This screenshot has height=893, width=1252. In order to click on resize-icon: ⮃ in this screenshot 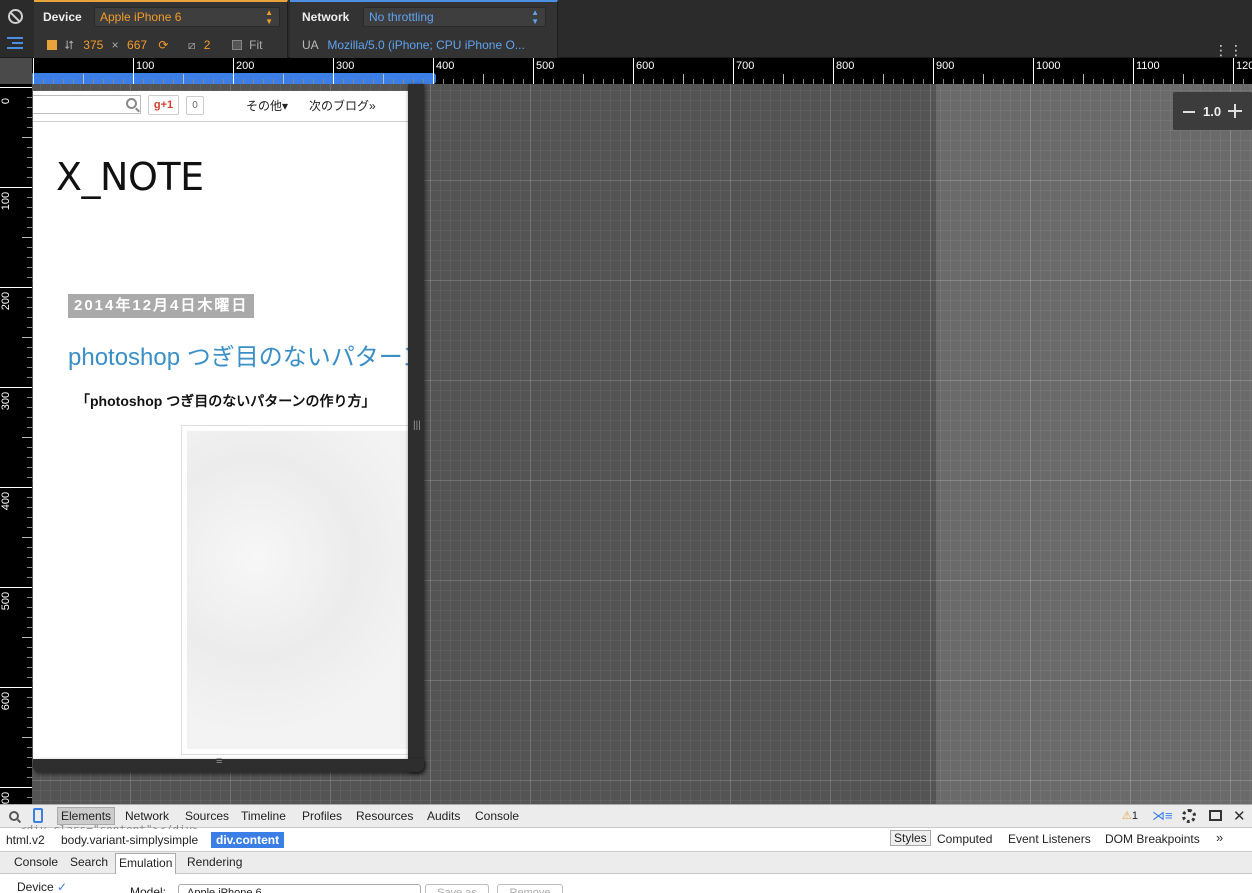, I will do `click(69, 45)`.